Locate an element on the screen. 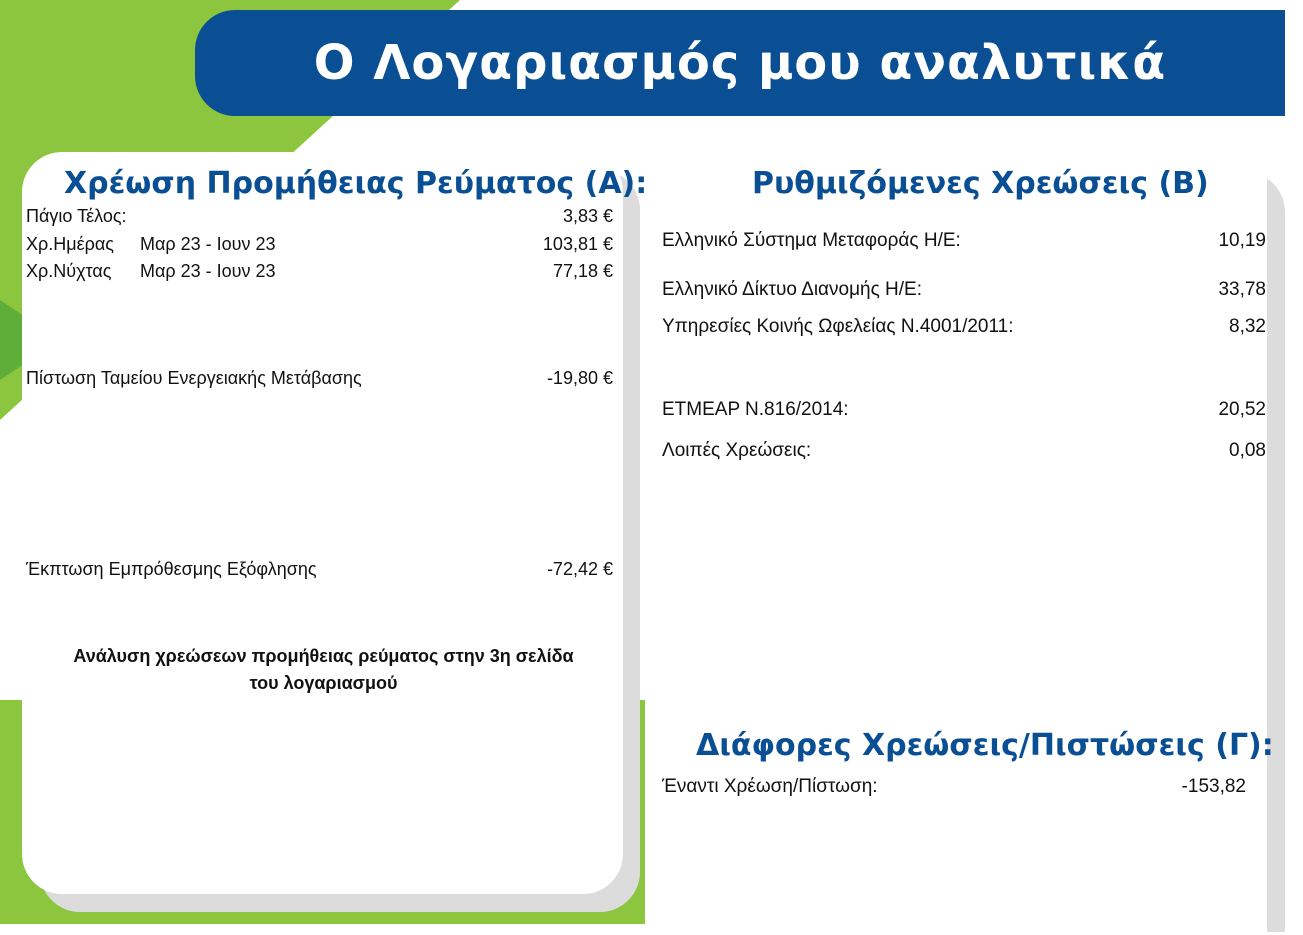 This screenshot has height=935, width=1303. row-label: Ελληνικό Σύστημα Μεταφοράς Η/Ε: is located at coordinates (811, 240).